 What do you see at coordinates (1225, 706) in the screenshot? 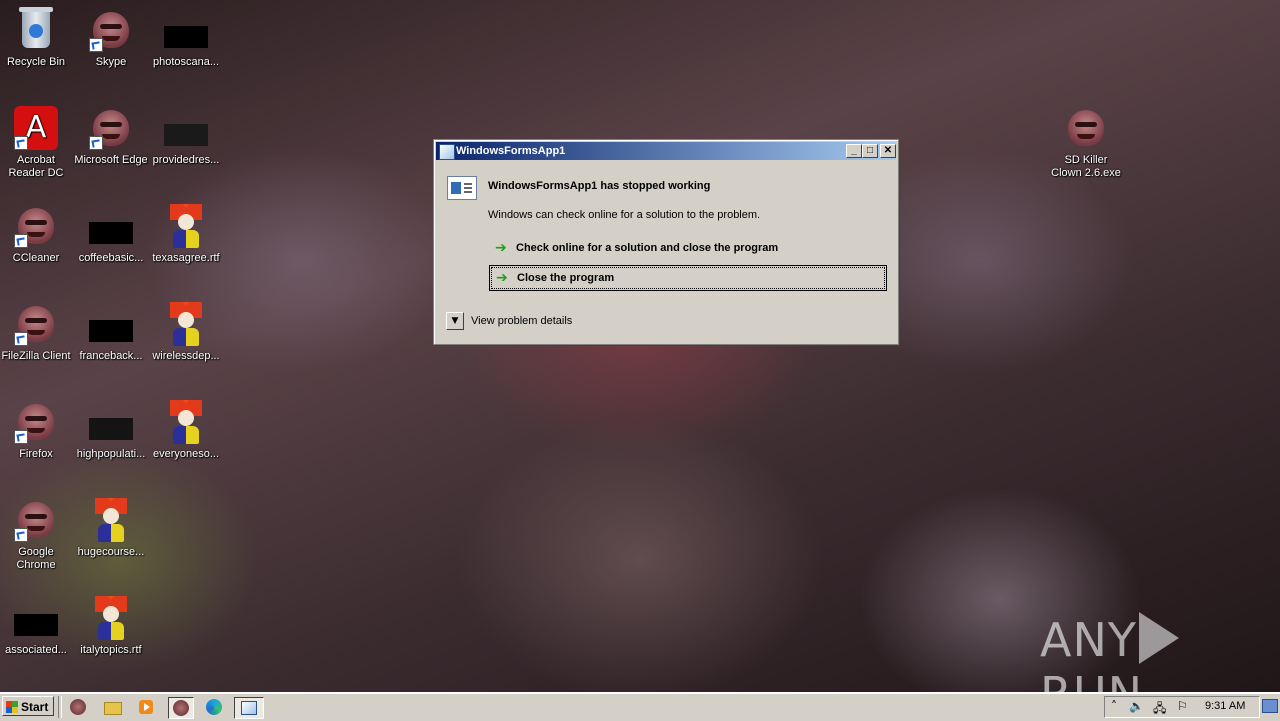
I see `taskbar-clock: 9:31 AM` at bounding box center [1225, 706].